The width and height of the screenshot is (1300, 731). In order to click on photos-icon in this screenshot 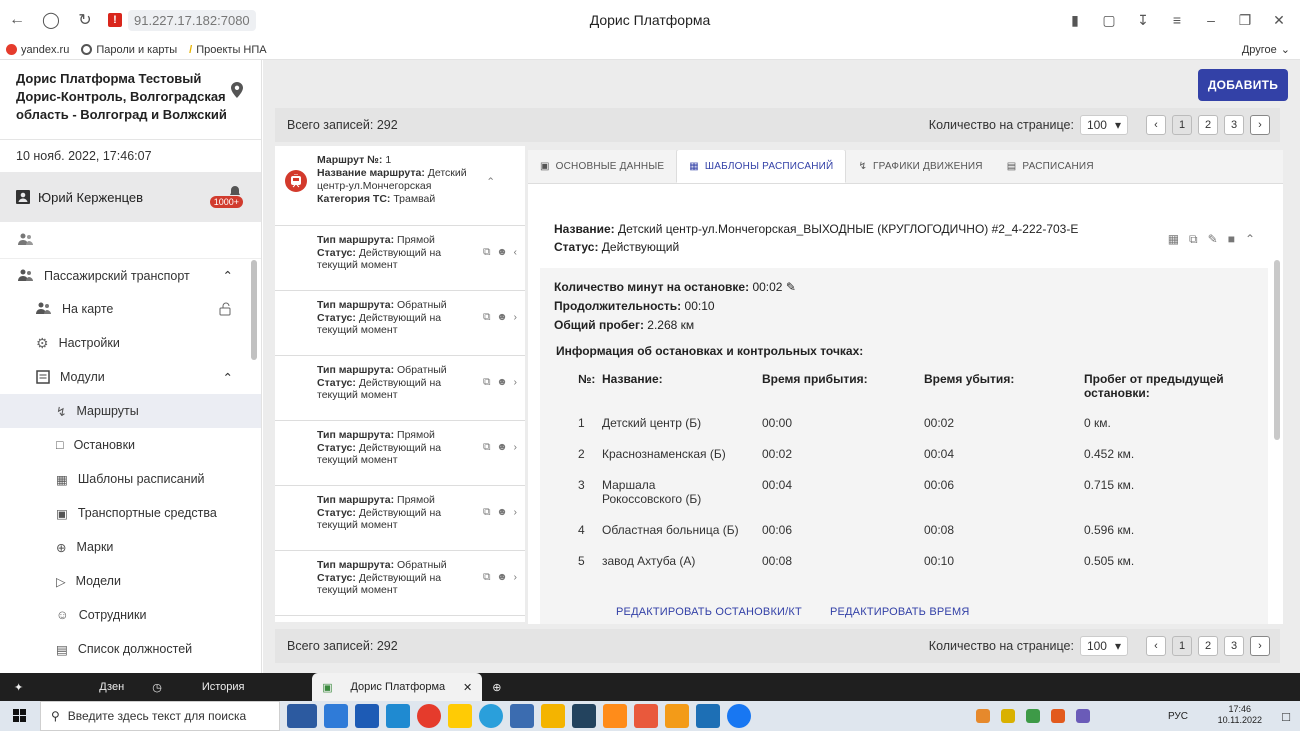, I will do `click(708, 716)`.